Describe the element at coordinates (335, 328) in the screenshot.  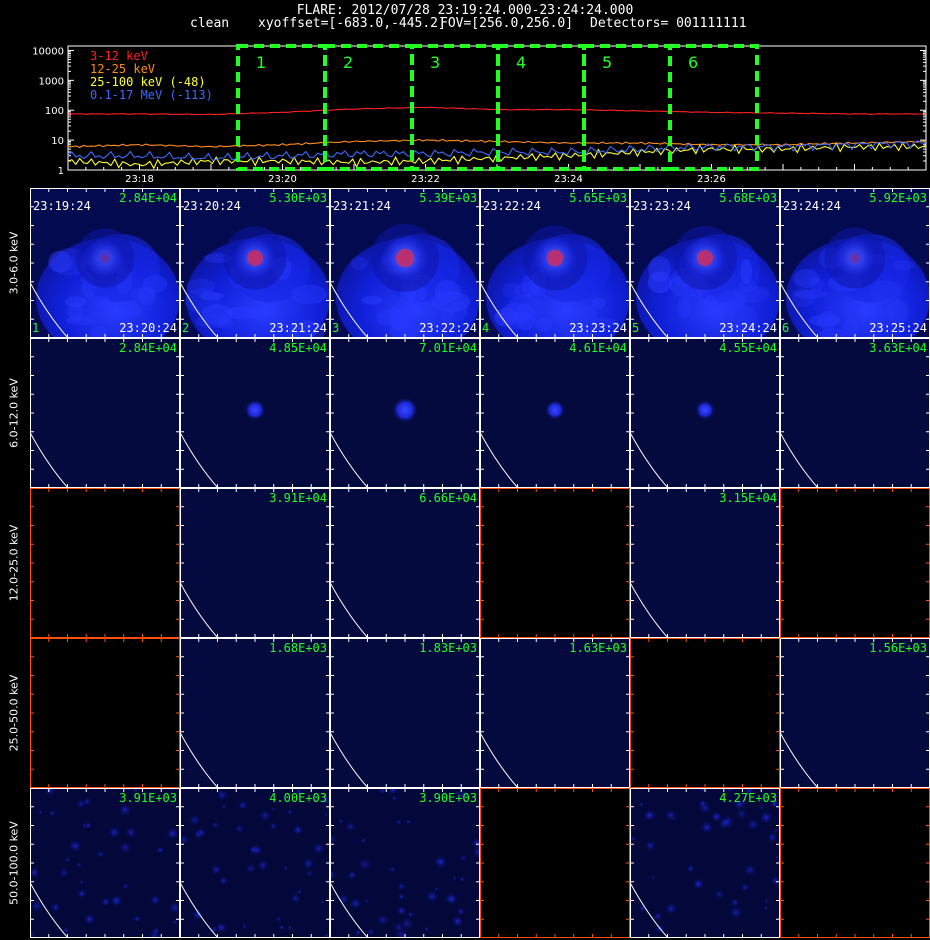
I see `panel-index: 3` at that location.